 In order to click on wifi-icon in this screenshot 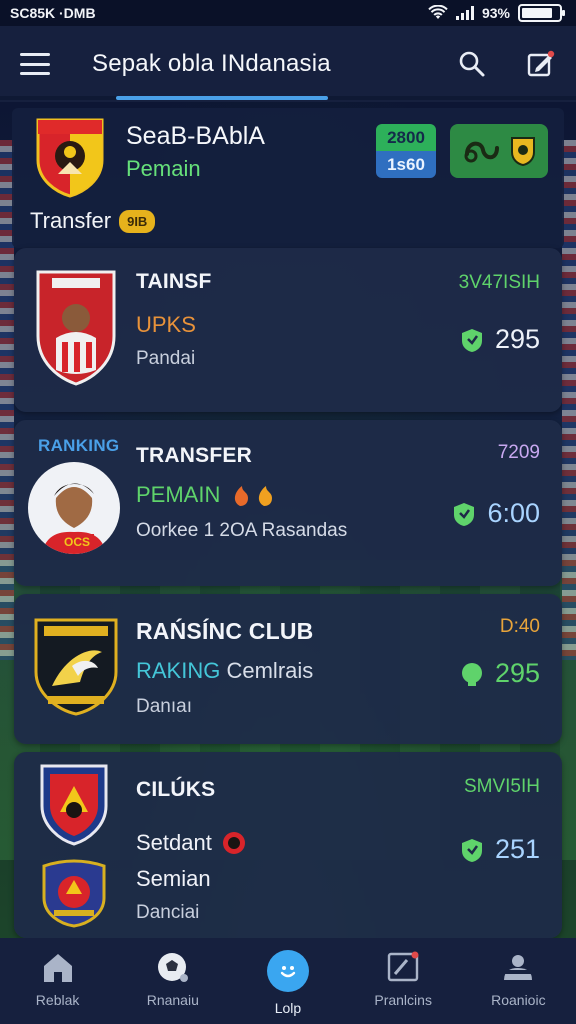, I will do `click(438, 12)`.